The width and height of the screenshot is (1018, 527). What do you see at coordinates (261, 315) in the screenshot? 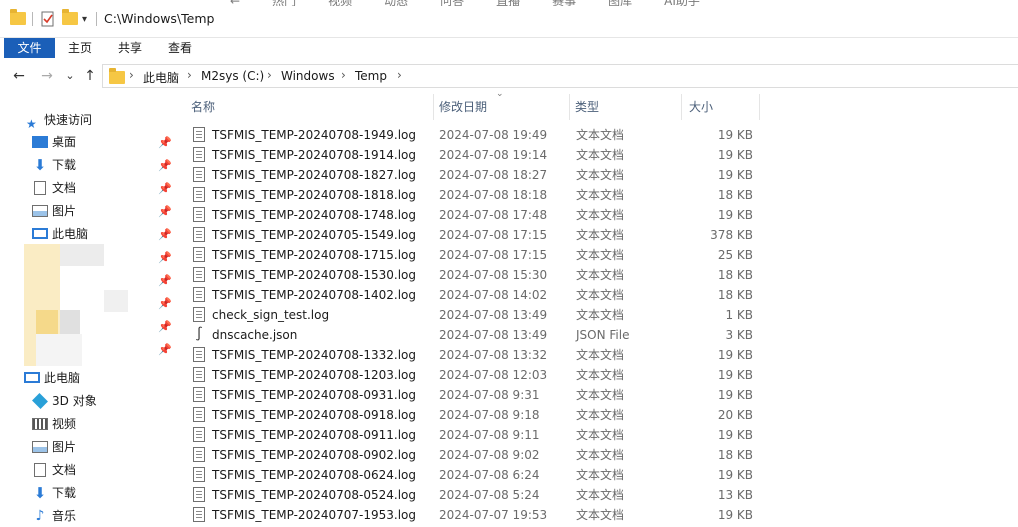
I see `file-name-cell: check_sign_test.log` at bounding box center [261, 315].